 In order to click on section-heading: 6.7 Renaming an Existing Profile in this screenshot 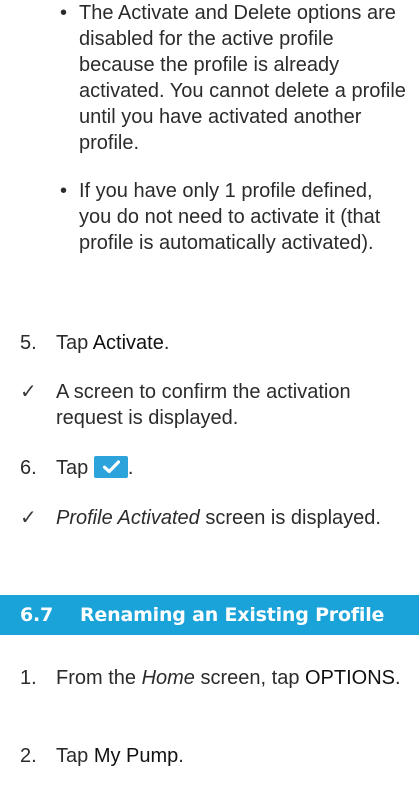, I will do `click(209, 615)`.